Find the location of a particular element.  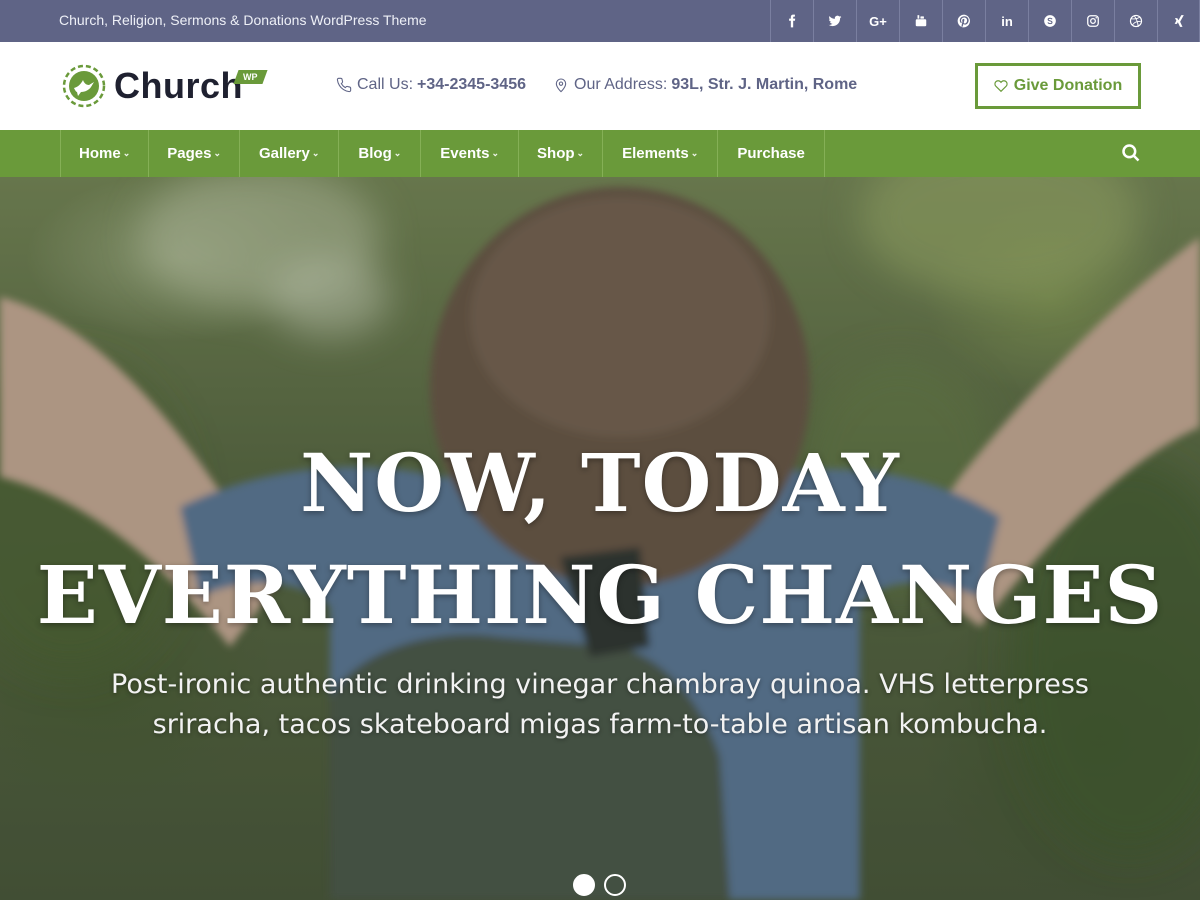

site-logo: Church WP is located at coordinates (164, 86).